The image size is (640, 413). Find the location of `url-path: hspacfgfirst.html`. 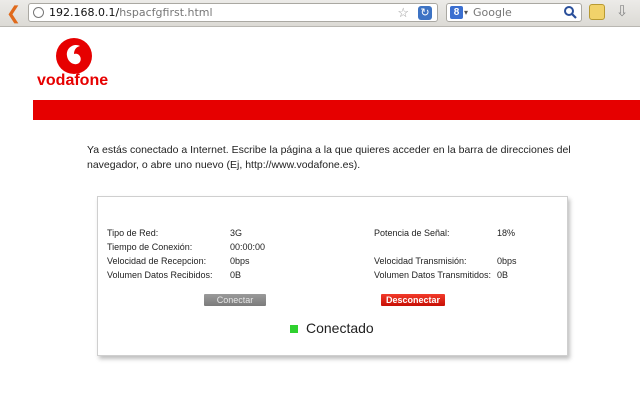

url-path: hspacfgfirst.html is located at coordinates (166, 12).